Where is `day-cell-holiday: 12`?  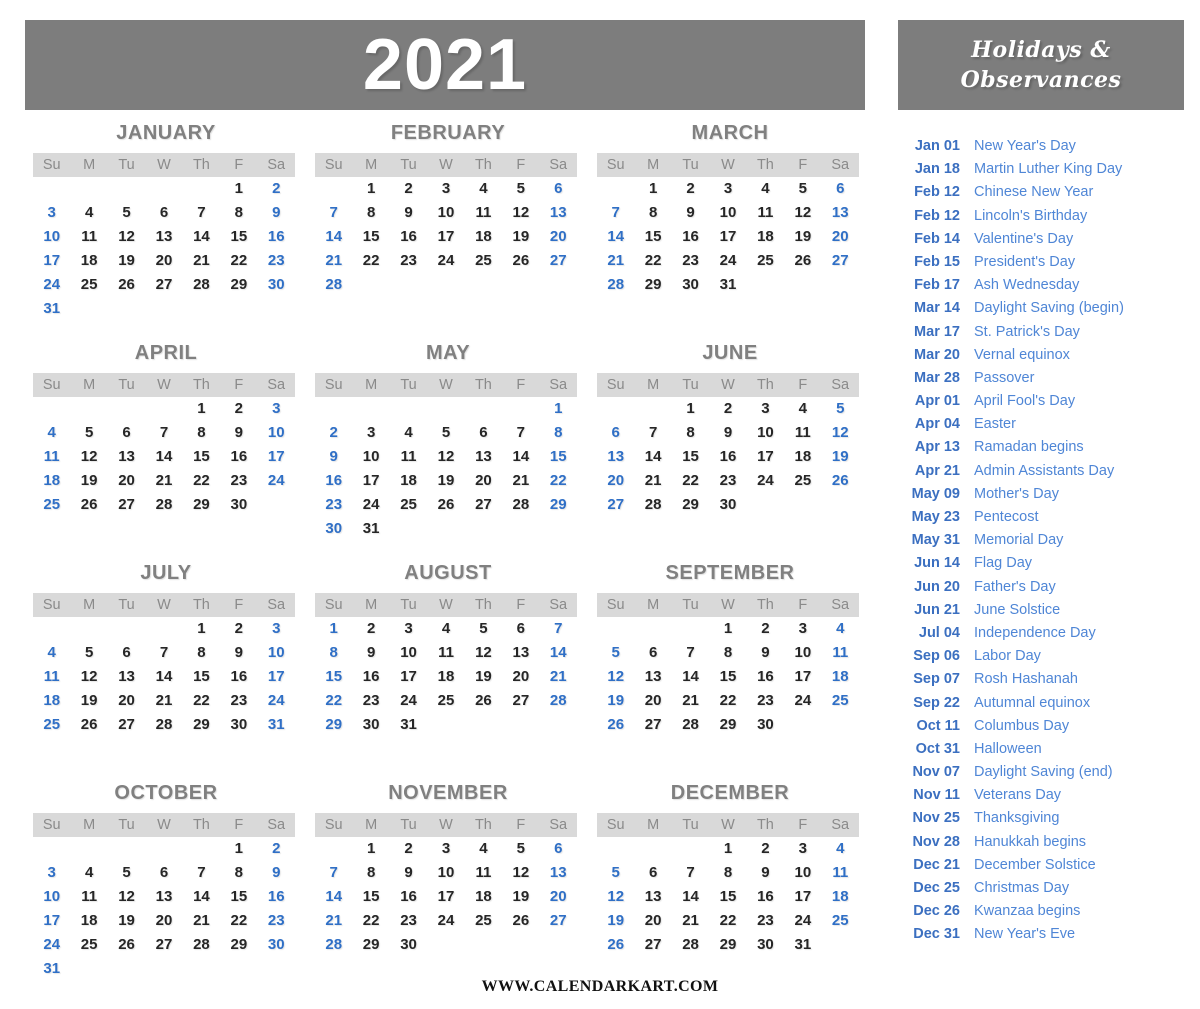
day-cell-holiday: 12 is located at coordinates (520, 213).